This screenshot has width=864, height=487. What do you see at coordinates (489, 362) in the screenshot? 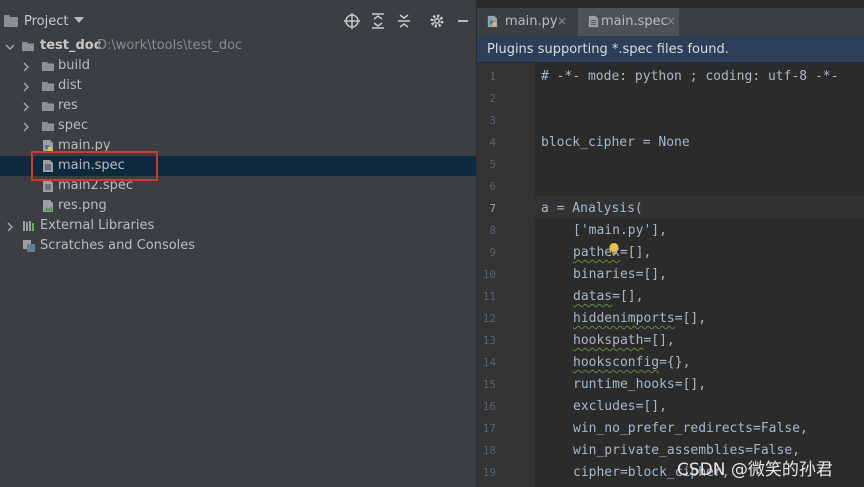
I see `line-number: 14` at bounding box center [489, 362].